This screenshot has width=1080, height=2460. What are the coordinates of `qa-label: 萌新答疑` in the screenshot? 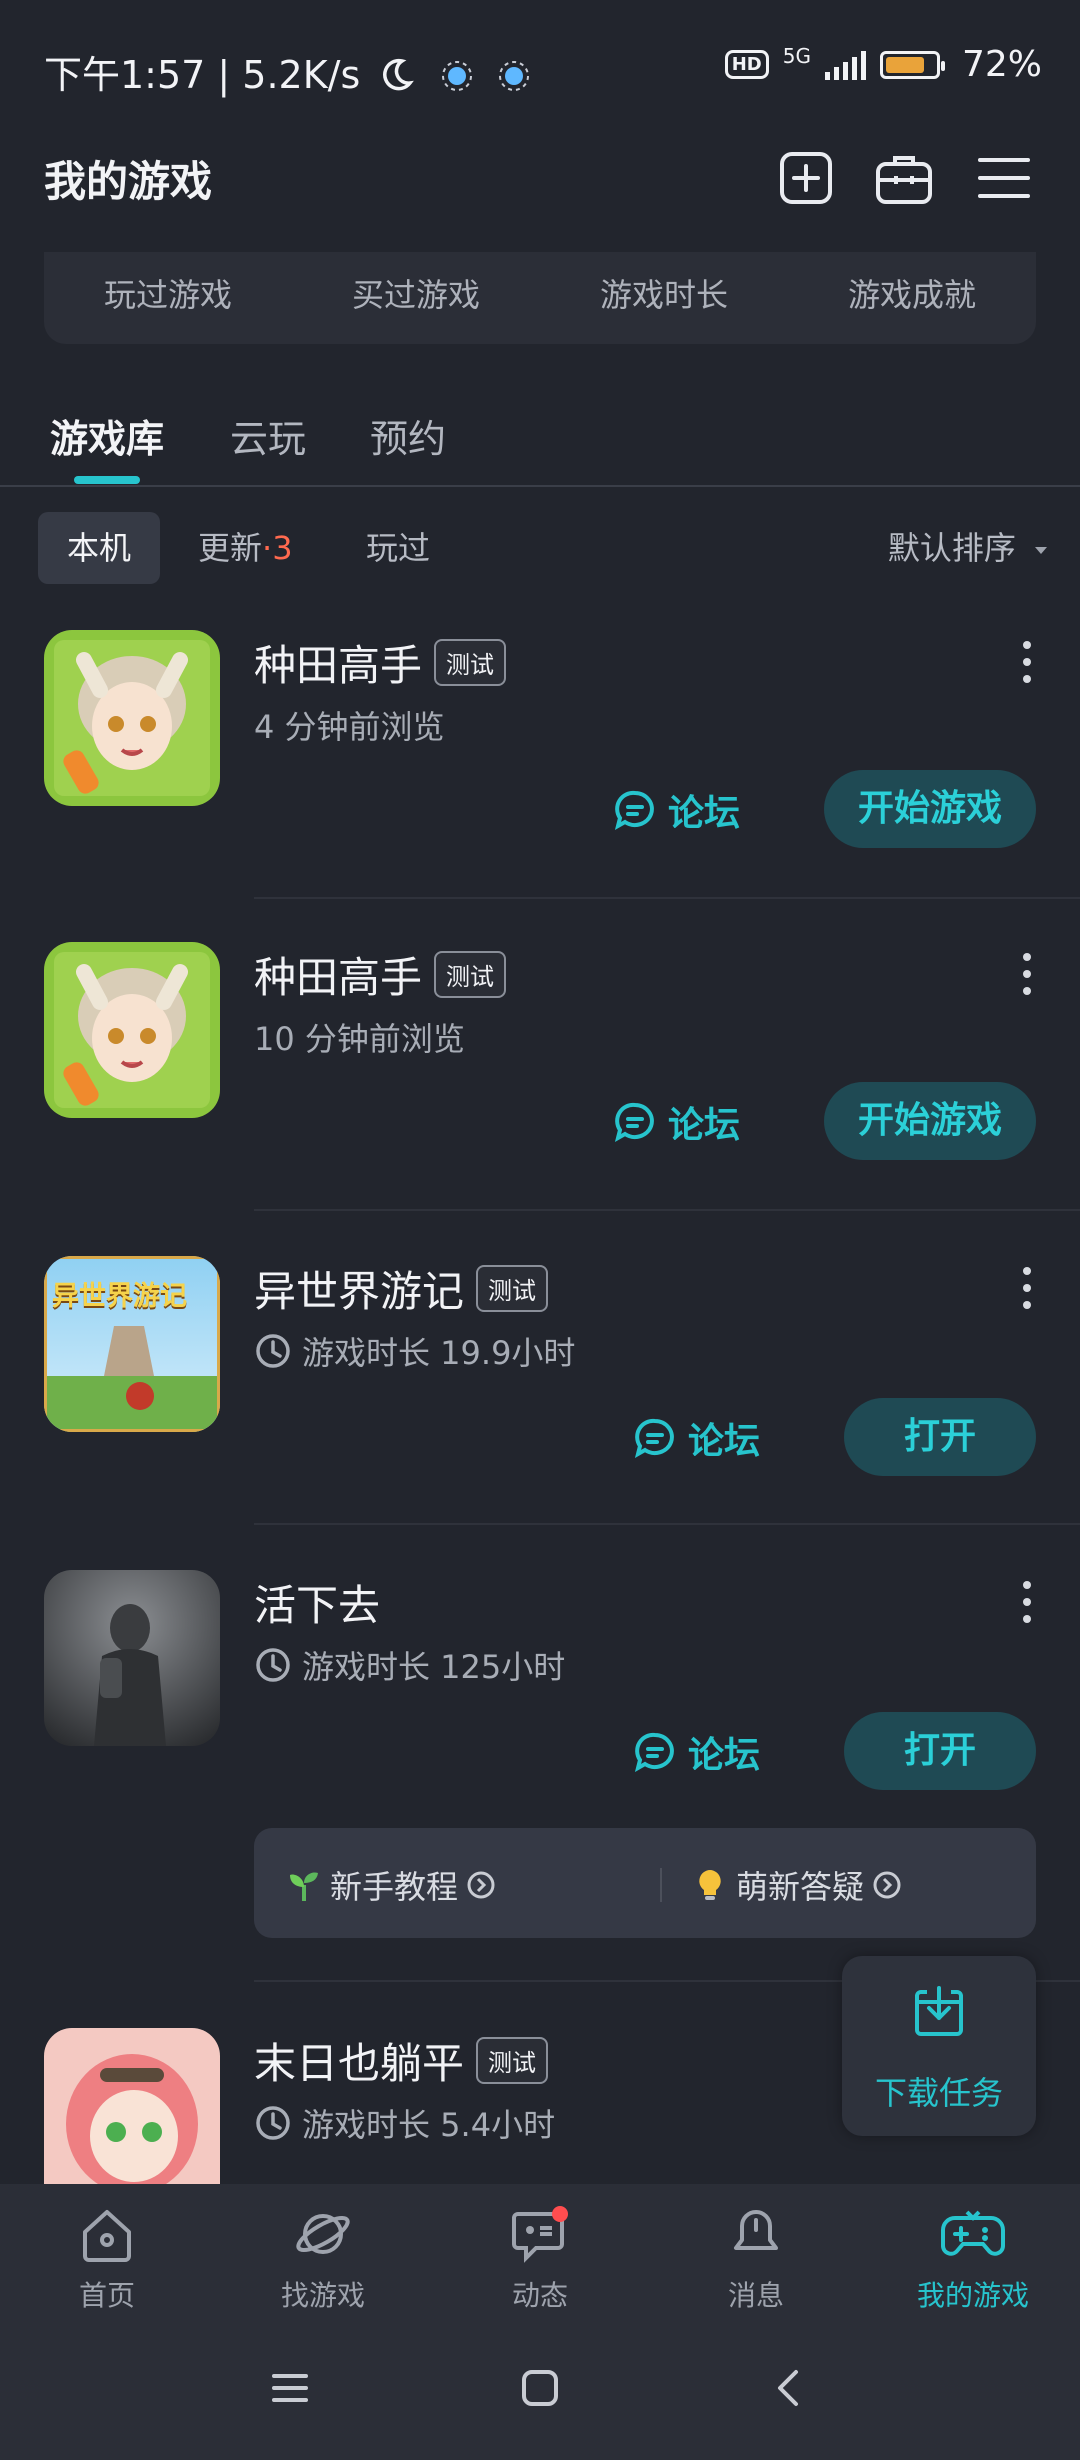 It's located at (800, 1887).